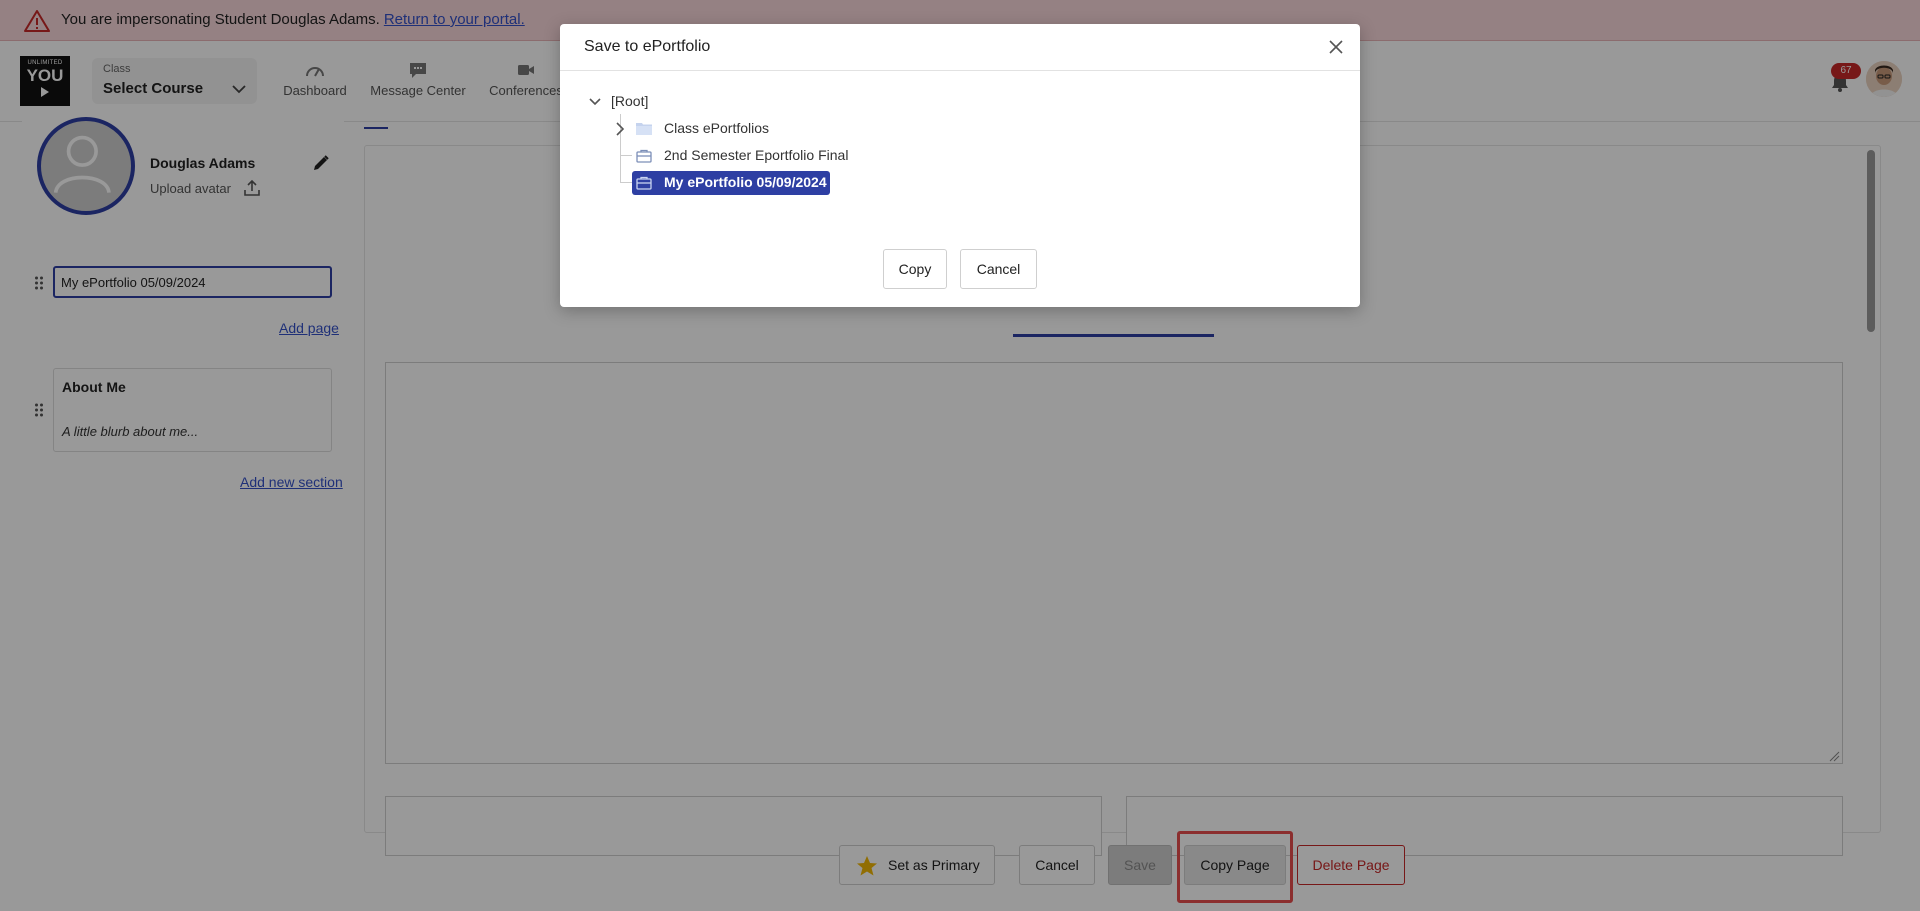 The width and height of the screenshot is (1920, 911). What do you see at coordinates (647, 46) in the screenshot?
I see `dialog-title: Save to ePortfolio` at bounding box center [647, 46].